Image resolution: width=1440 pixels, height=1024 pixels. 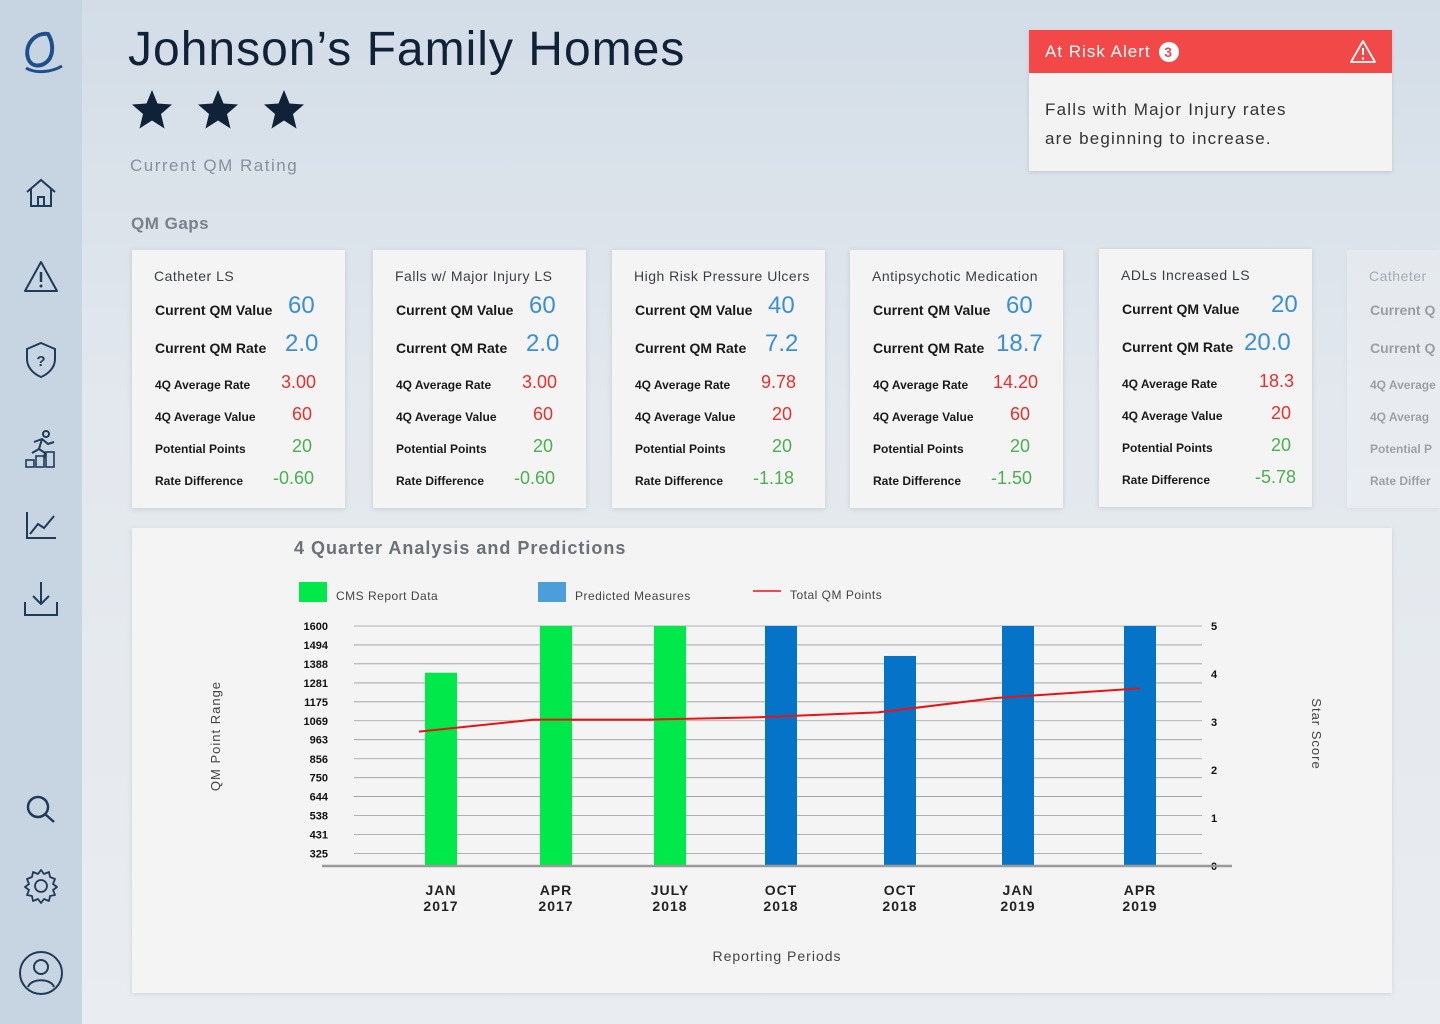 What do you see at coordinates (1400, 481) in the screenshot?
I see `qm-label: Rate Differ` at bounding box center [1400, 481].